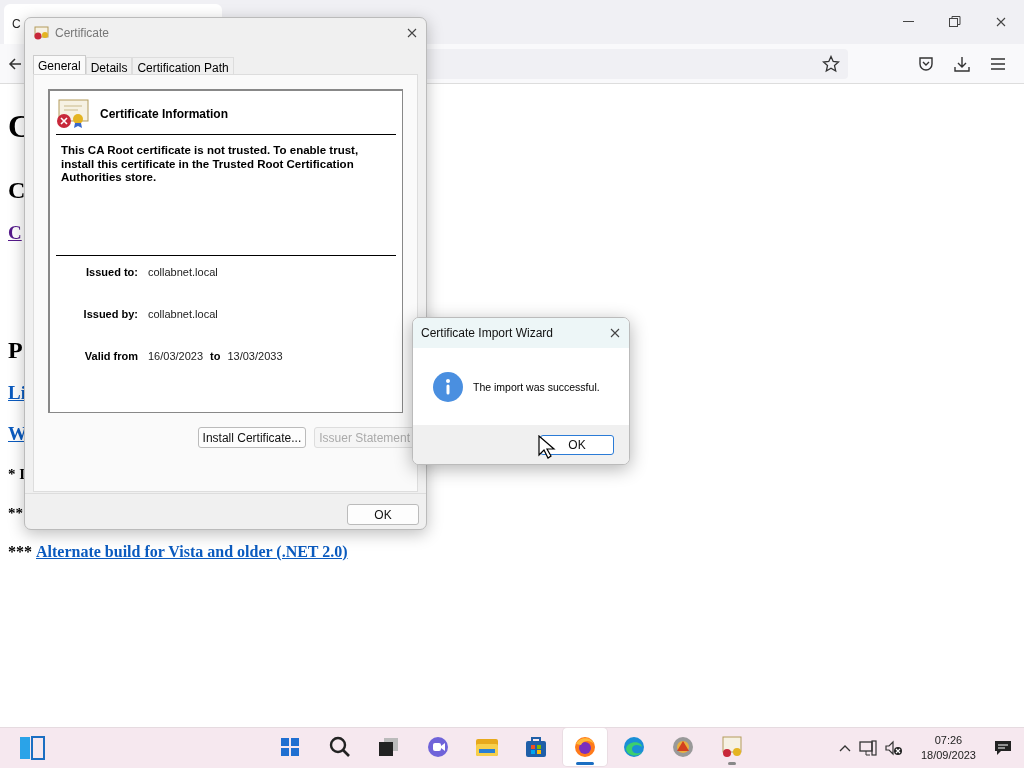 The width and height of the screenshot is (1024, 768). Describe the element at coordinates (388, 747) in the screenshot. I see `task-view-icon` at that location.